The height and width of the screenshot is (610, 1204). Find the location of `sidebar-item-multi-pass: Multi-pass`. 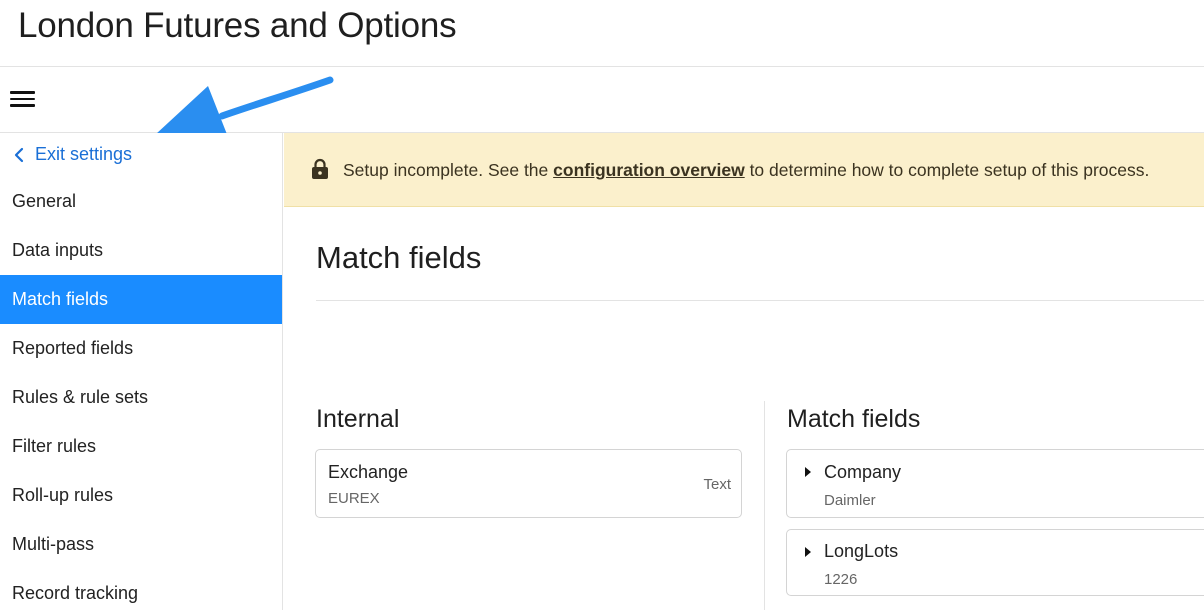

sidebar-item-multi-pass: Multi-pass is located at coordinates (141, 544).